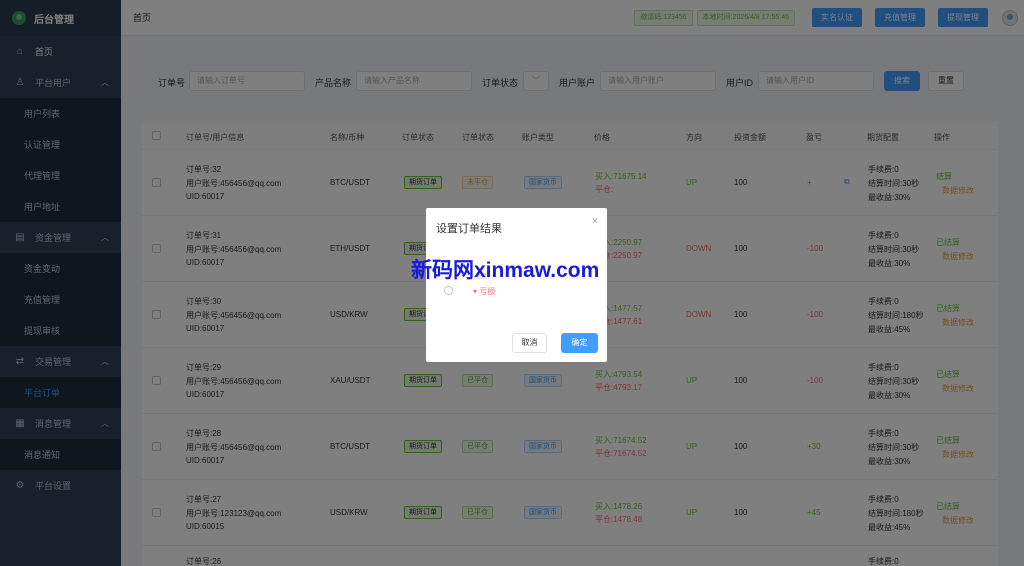 Image resolution: width=1024 pixels, height=566 pixels. Describe the element at coordinates (469, 229) in the screenshot. I see `dialog-title: 设置订单结果` at that location.